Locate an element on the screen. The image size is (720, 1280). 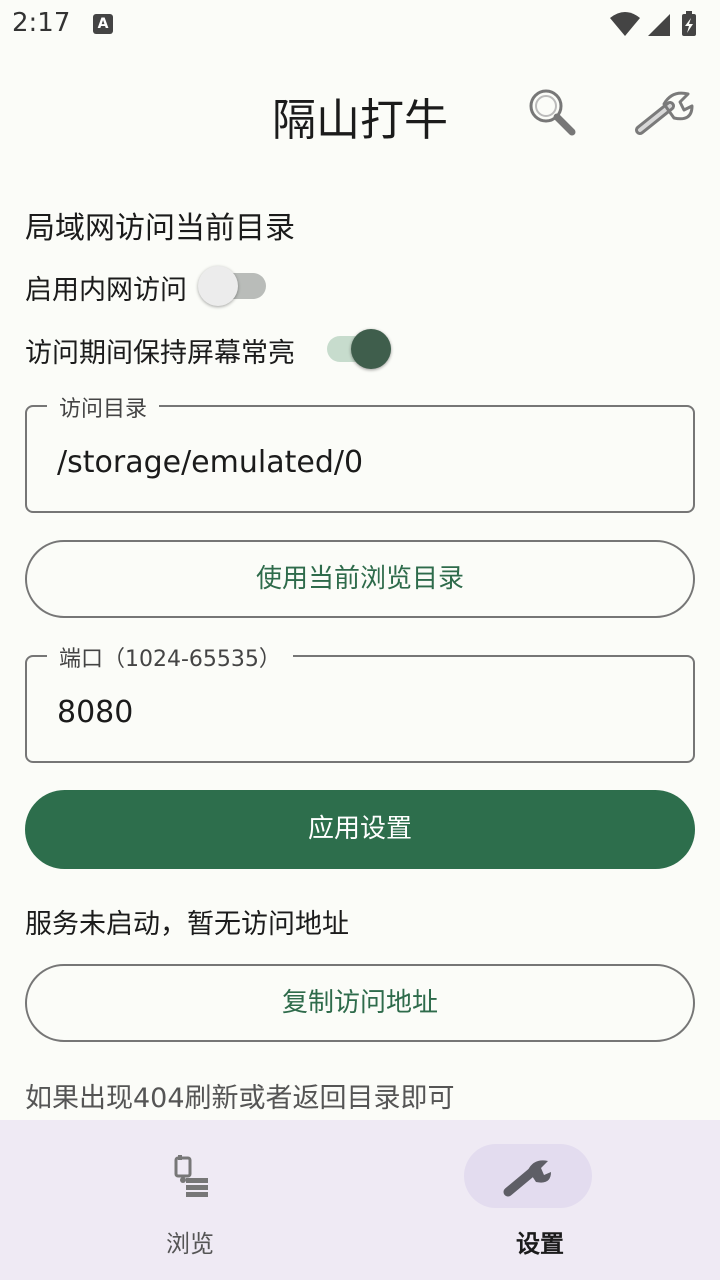
hint-text: 如果出现404刷新或者返回目录即可 is located at coordinates (240, 1098).